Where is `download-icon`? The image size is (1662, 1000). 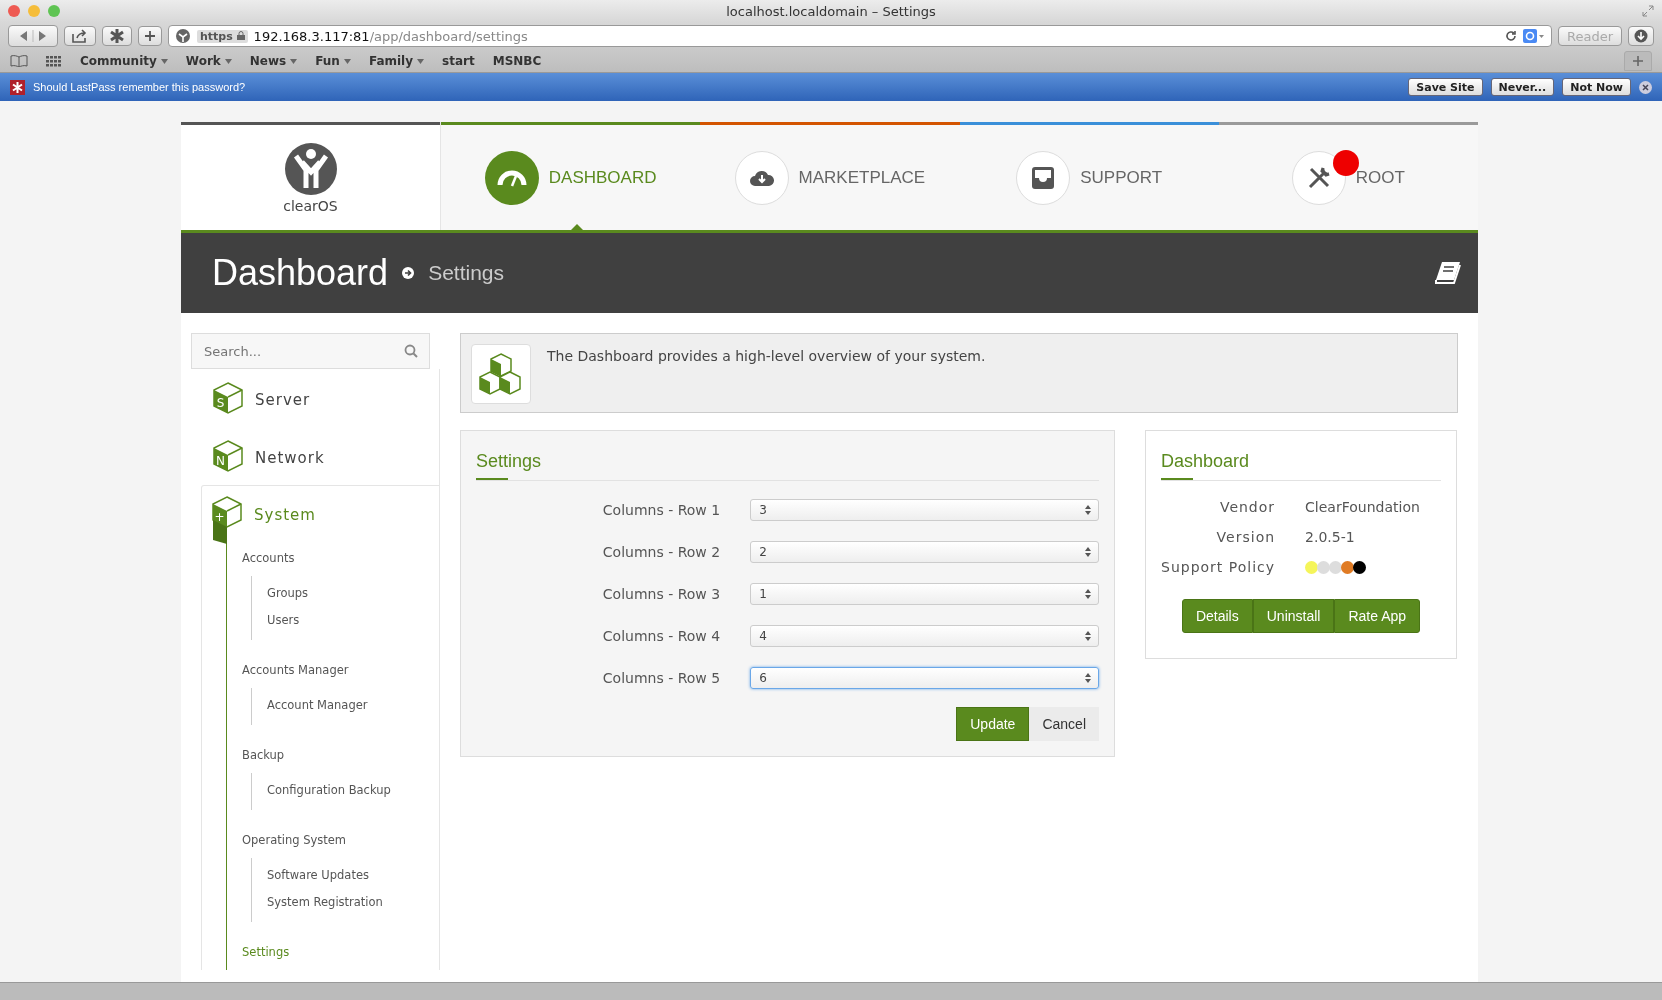
download-icon is located at coordinates (1641, 36).